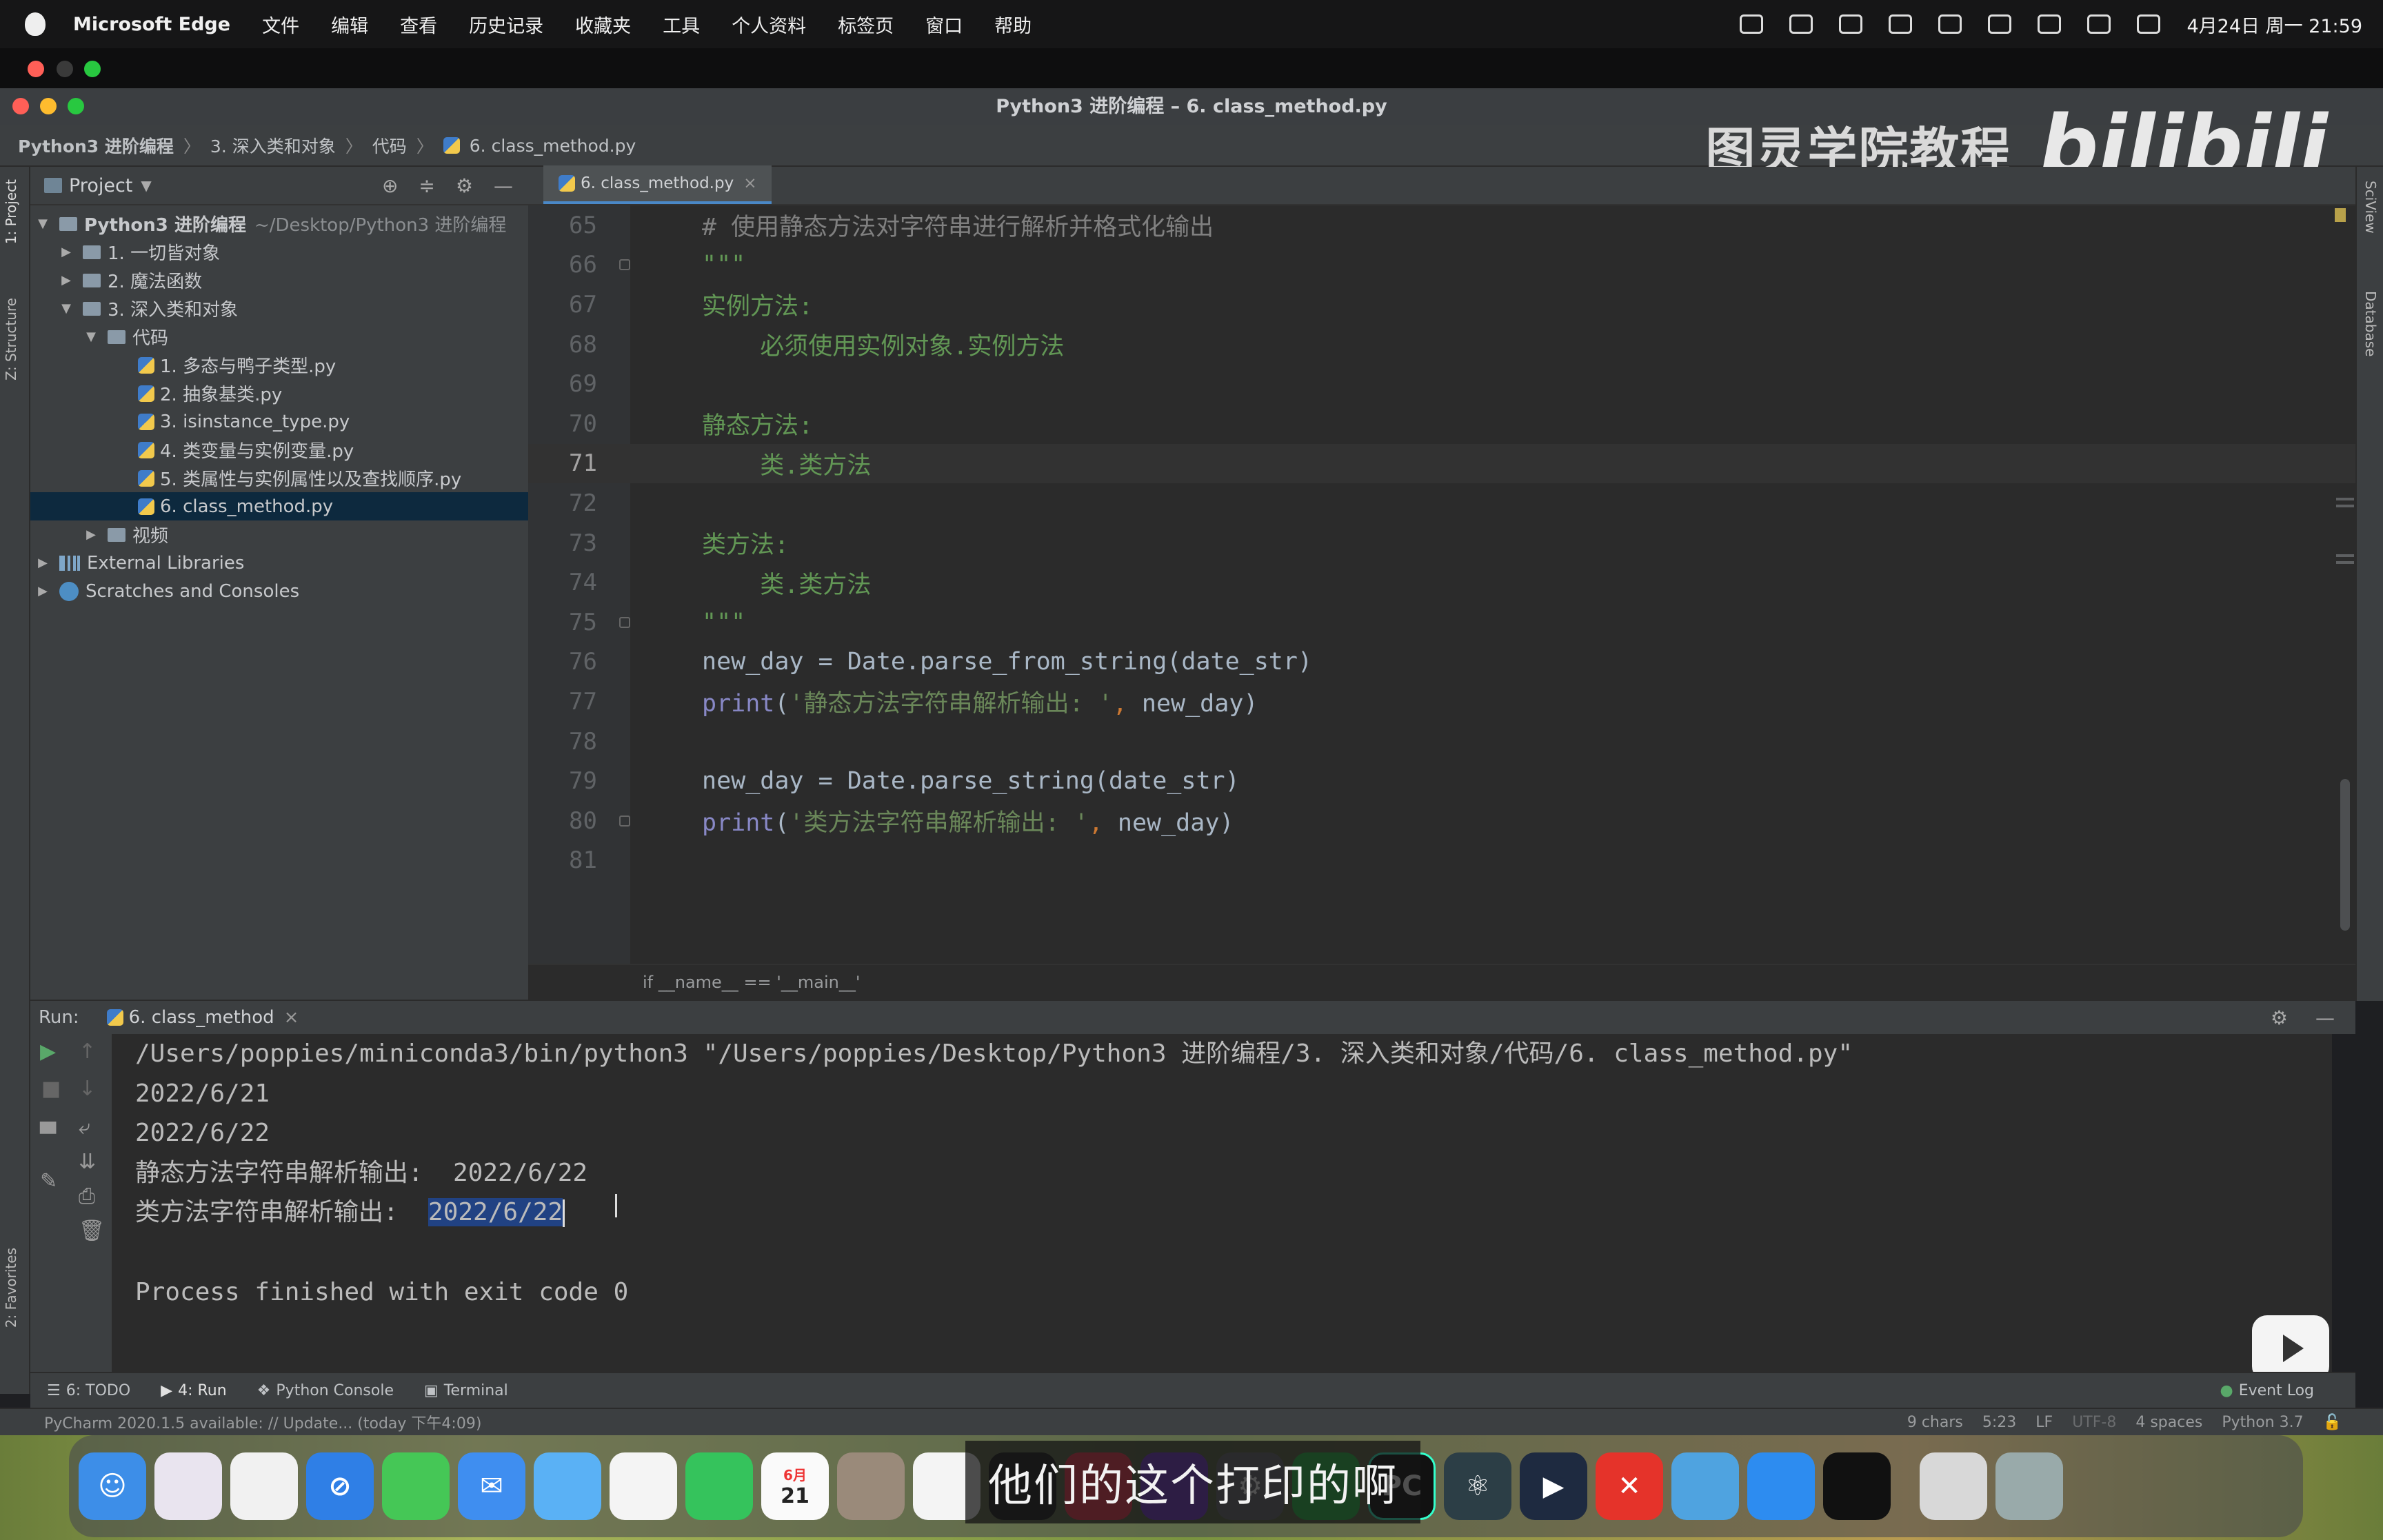 The width and height of the screenshot is (2383, 1540). What do you see at coordinates (866, 25) in the screenshot?
I see `menu-tabs: 标签页` at bounding box center [866, 25].